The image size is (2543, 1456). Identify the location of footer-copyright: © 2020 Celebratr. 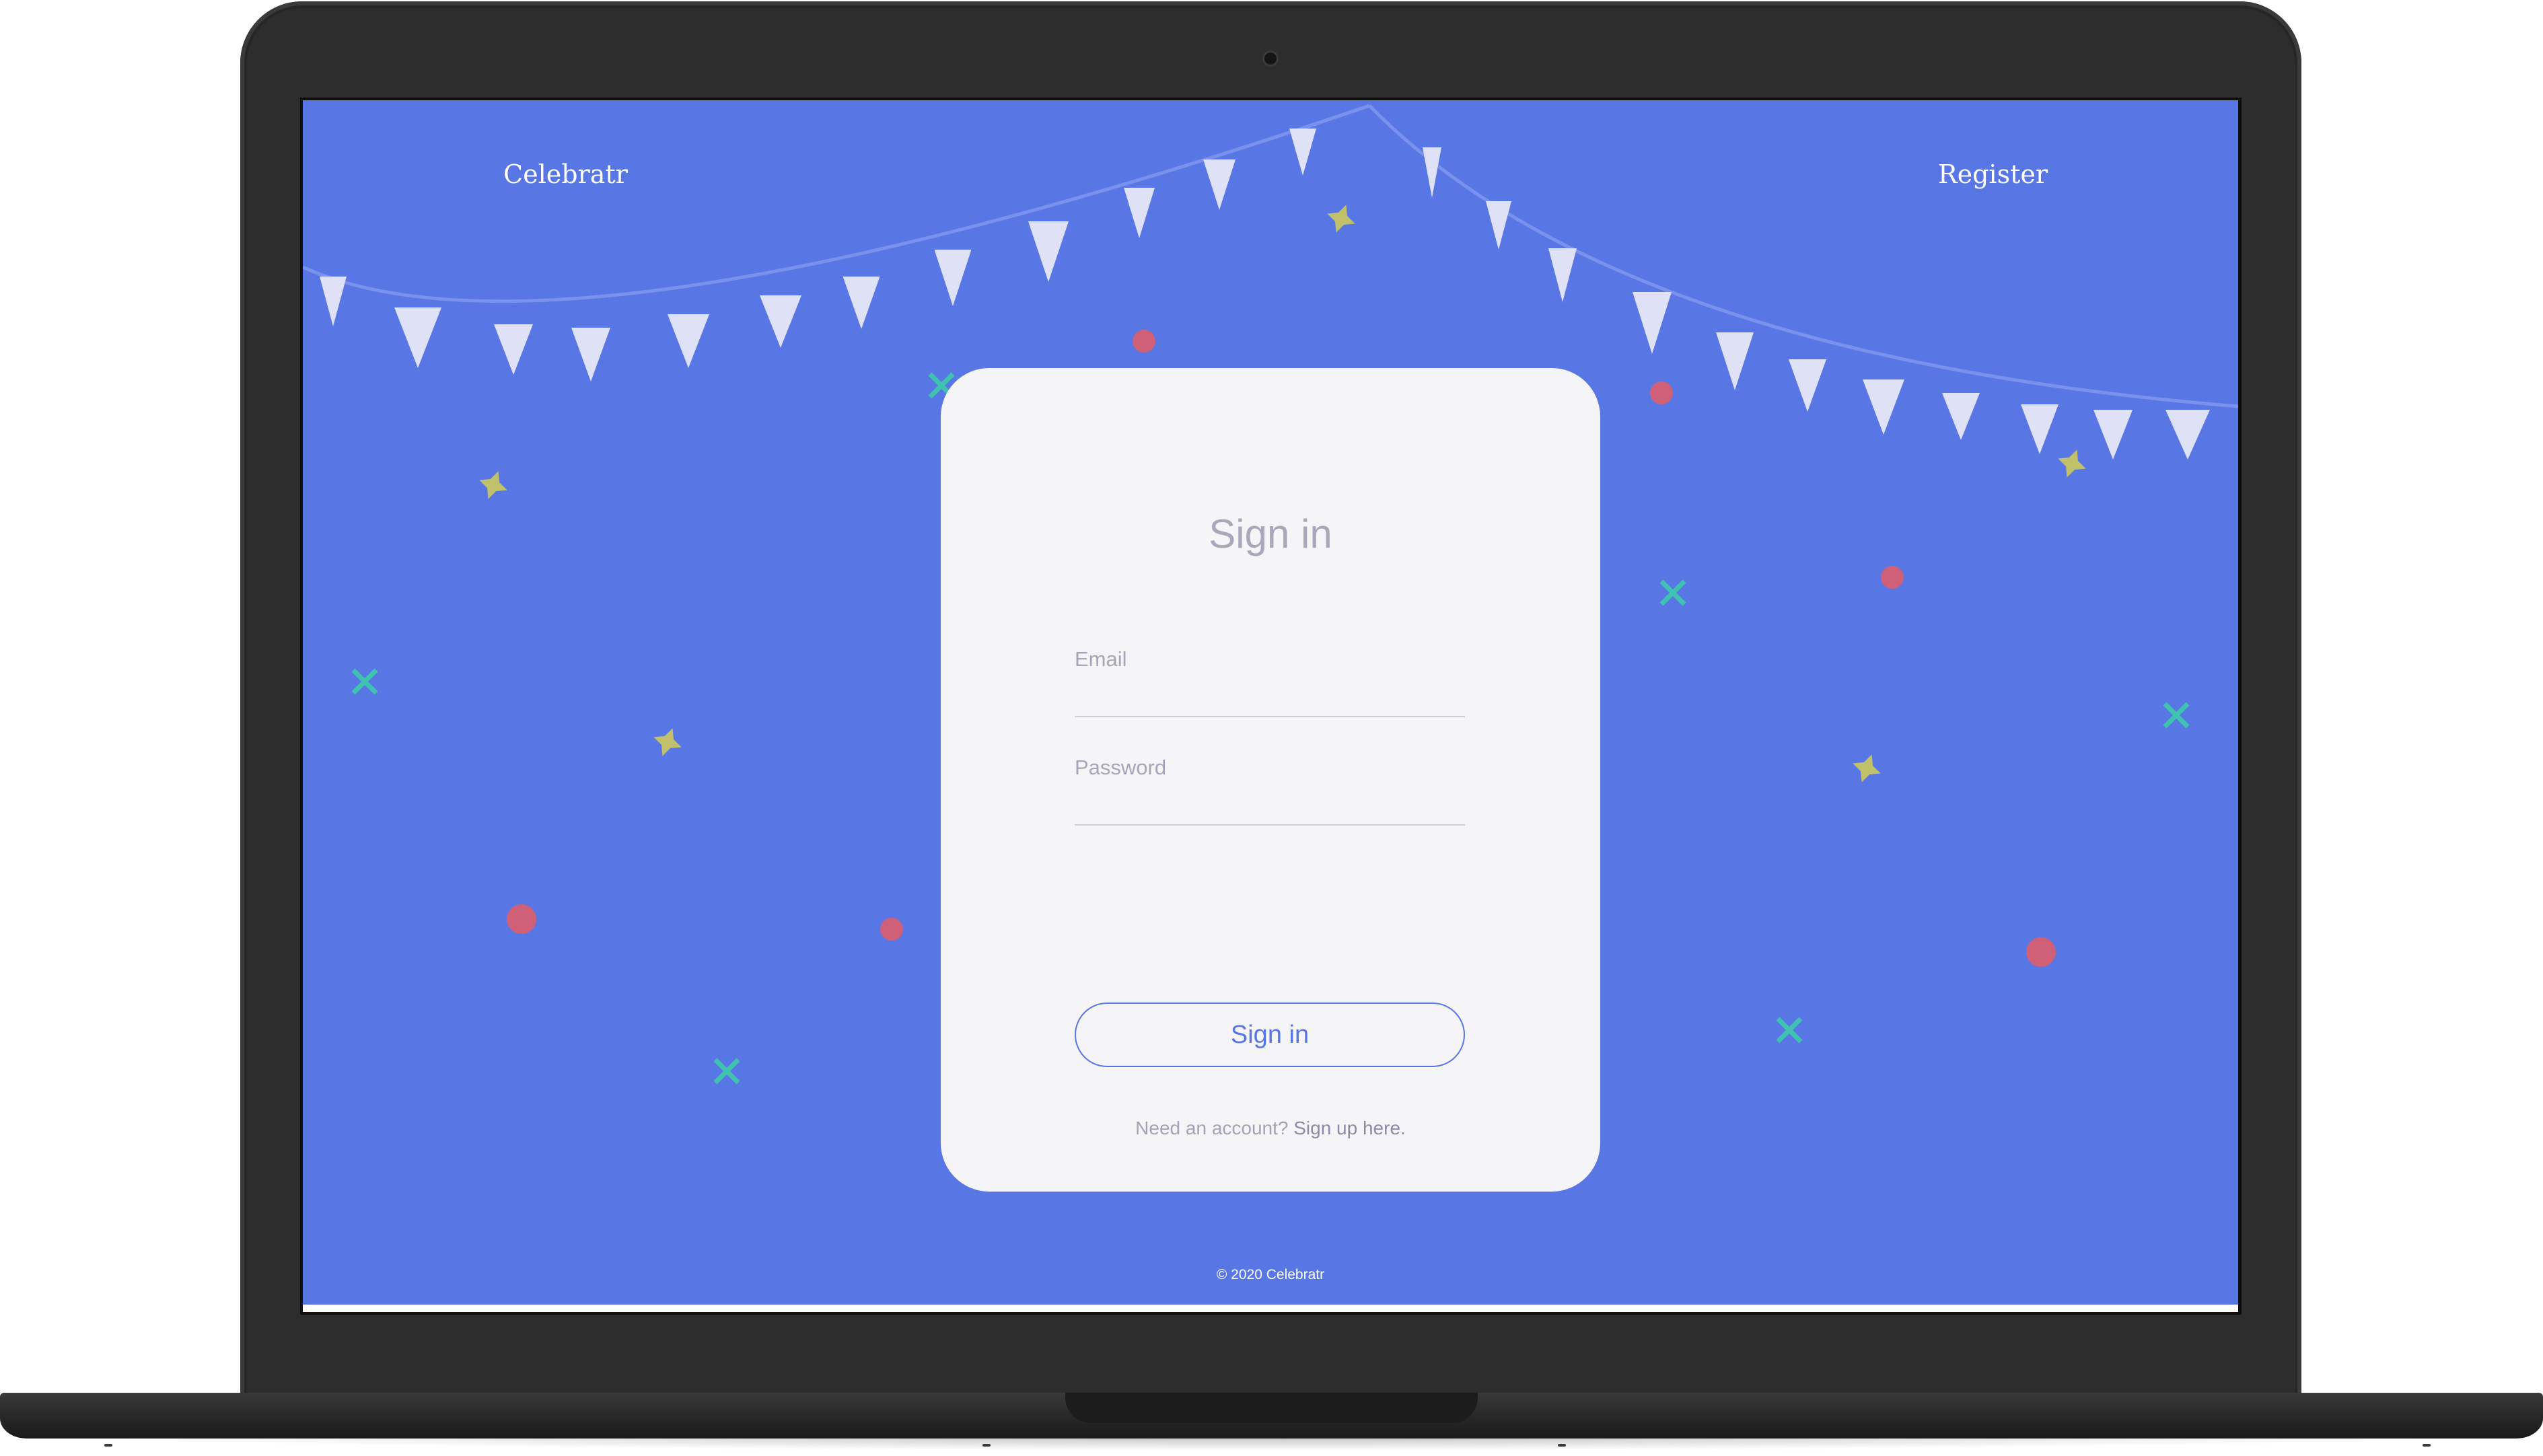
(1270, 1274).